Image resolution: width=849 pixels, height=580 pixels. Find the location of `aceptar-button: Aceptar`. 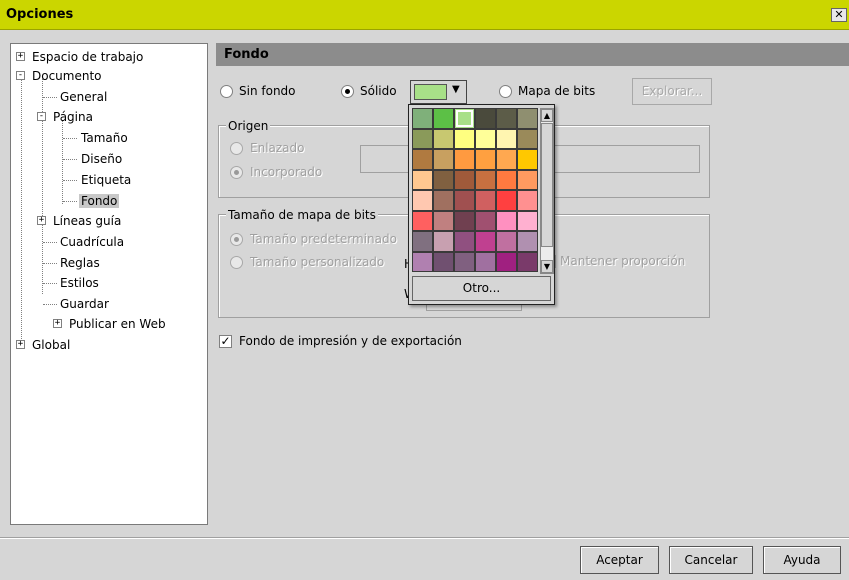

aceptar-button: Aceptar is located at coordinates (619, 560).